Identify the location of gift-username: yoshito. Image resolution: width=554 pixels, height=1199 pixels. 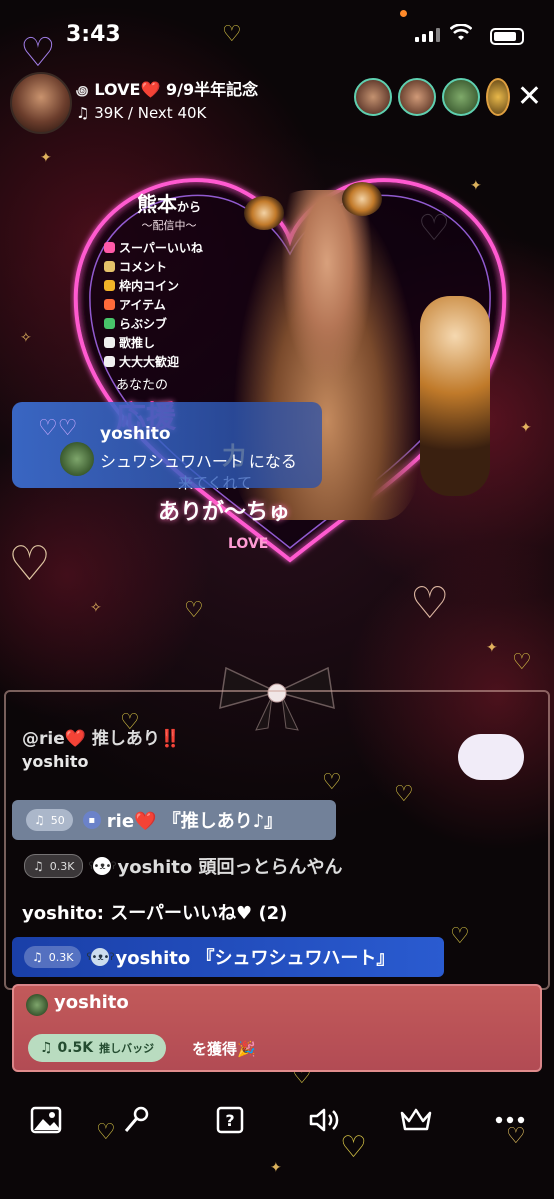
(91, 1002).